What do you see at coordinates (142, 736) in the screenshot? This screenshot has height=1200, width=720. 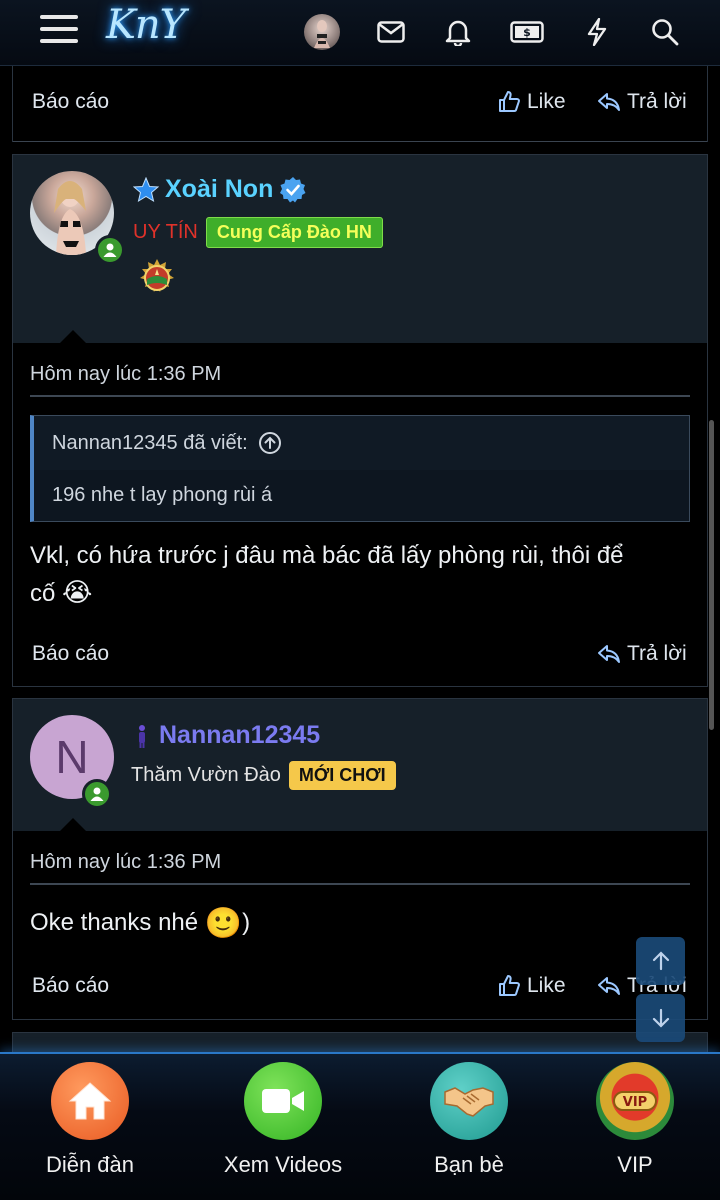 I see `figure-icon` at bounding box center [142, 736].